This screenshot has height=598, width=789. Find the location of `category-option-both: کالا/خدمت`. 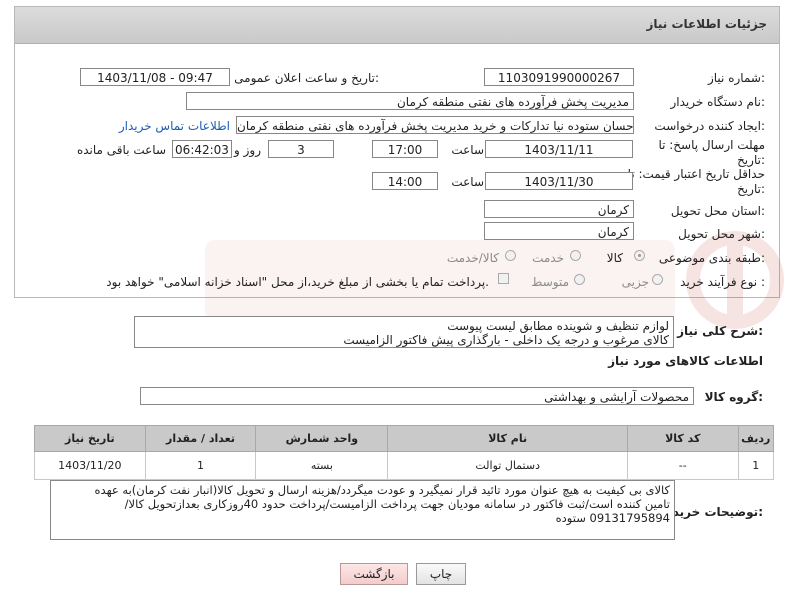

category-option-both: کالا/خدمت is located at coordinates (472, 258).